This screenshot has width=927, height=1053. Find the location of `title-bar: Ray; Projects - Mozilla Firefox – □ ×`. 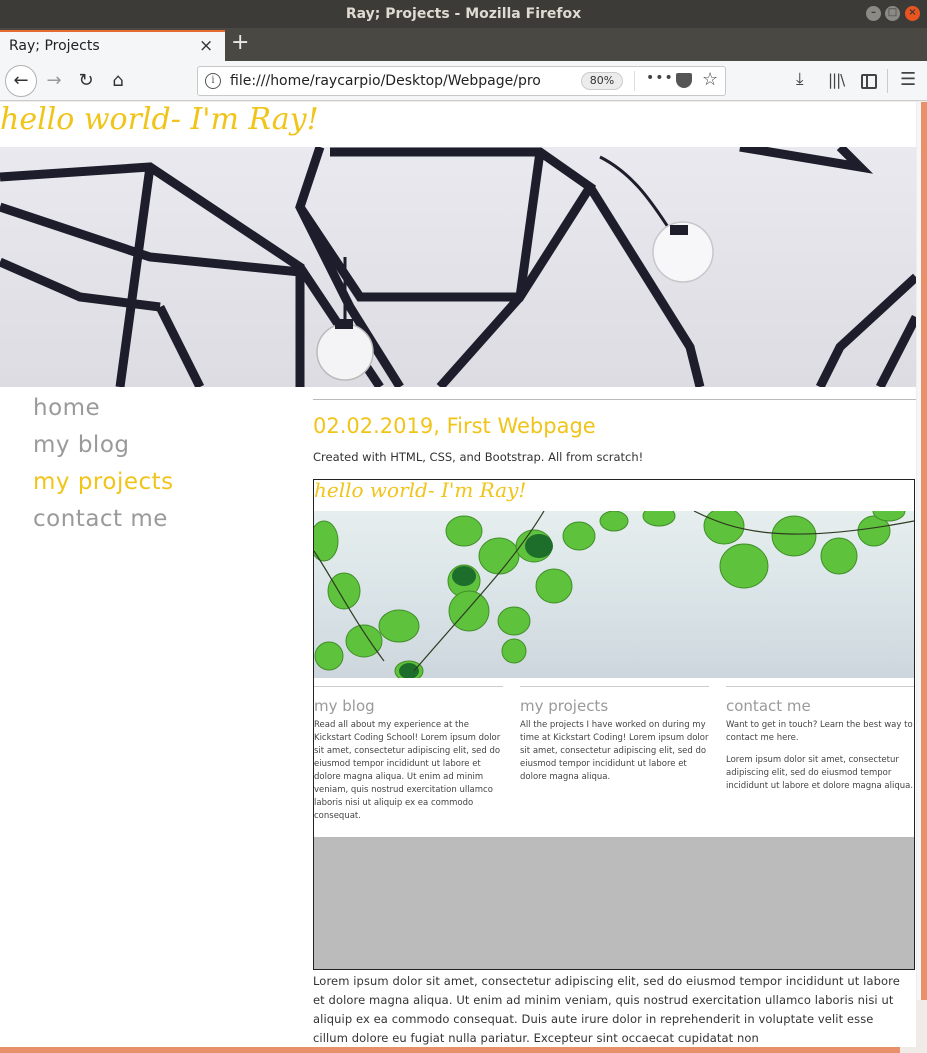

title-bar: Ray; Projects - Mozilla Firefox – □ × is located at coordinates (463, 14).